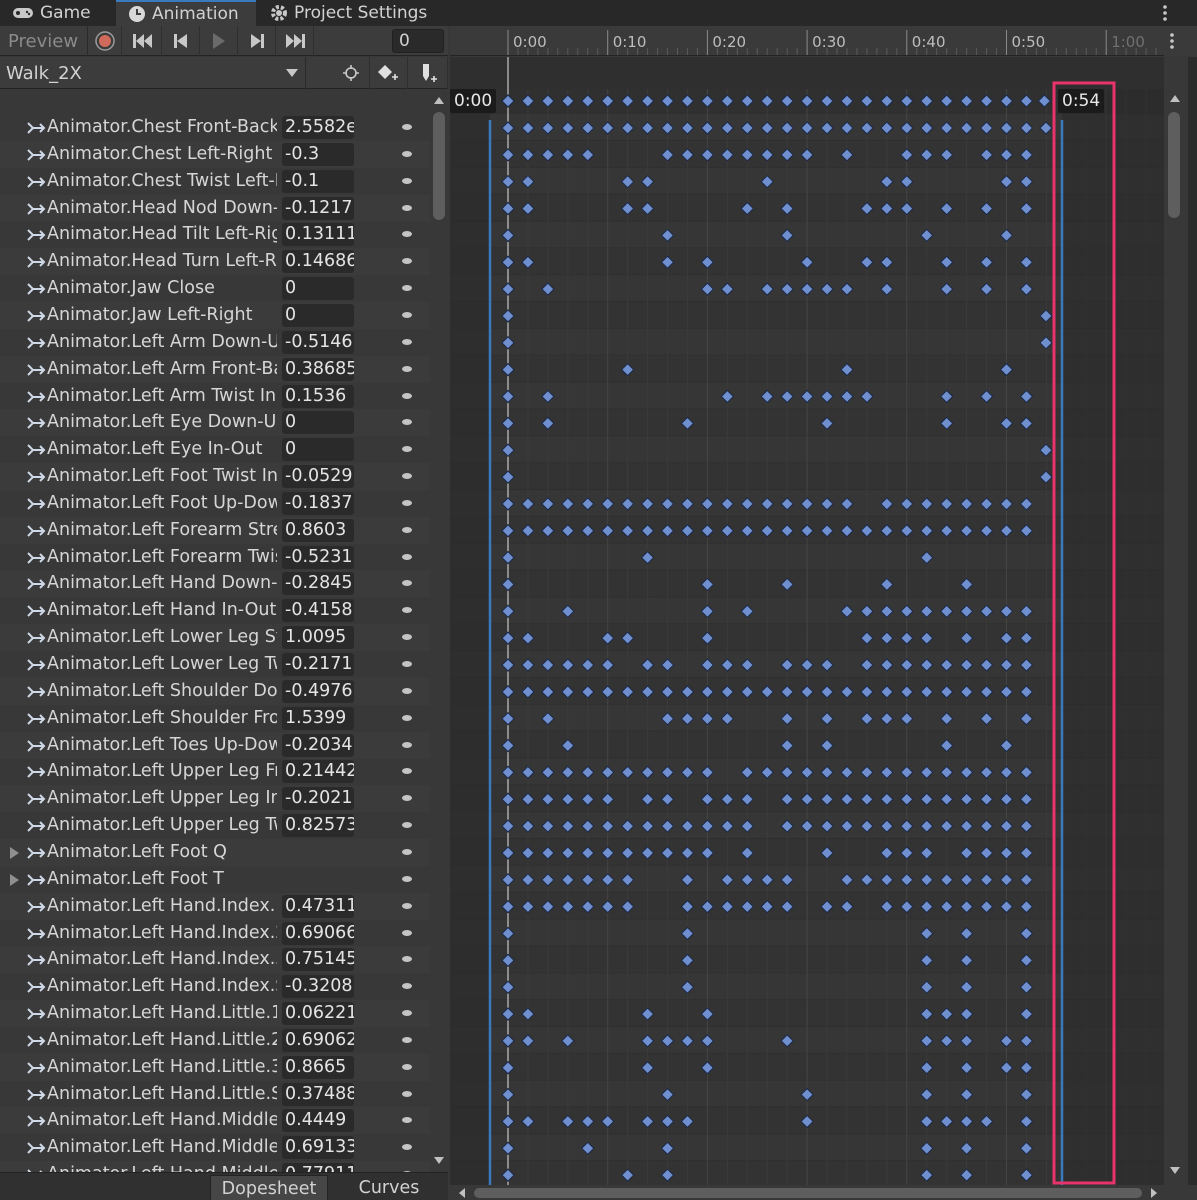  I want to click on preview-button: Preview, so click(44, 41).